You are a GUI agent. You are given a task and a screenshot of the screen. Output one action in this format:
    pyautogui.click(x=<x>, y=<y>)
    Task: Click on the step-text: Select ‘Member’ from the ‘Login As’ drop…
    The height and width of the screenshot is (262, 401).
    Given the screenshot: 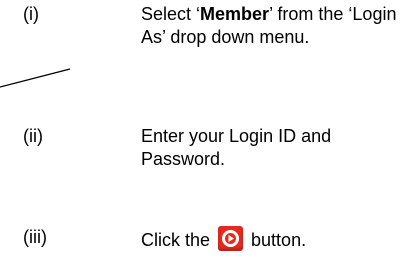 What is the action you would take?
    pyautogui.click(x=271, y=26)
    